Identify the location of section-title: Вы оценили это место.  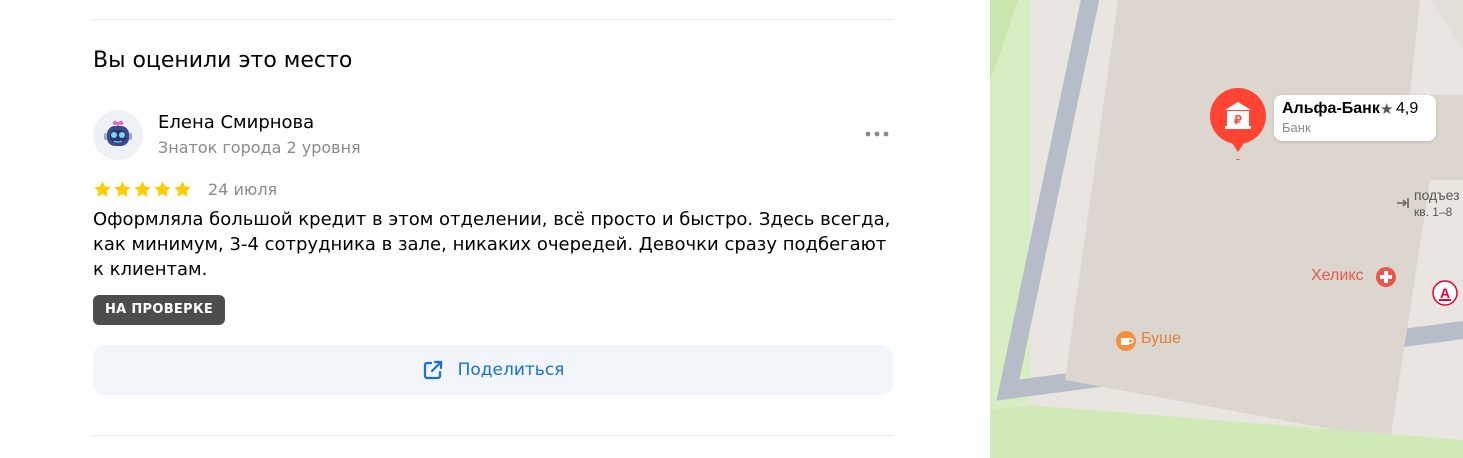
(223, 60).